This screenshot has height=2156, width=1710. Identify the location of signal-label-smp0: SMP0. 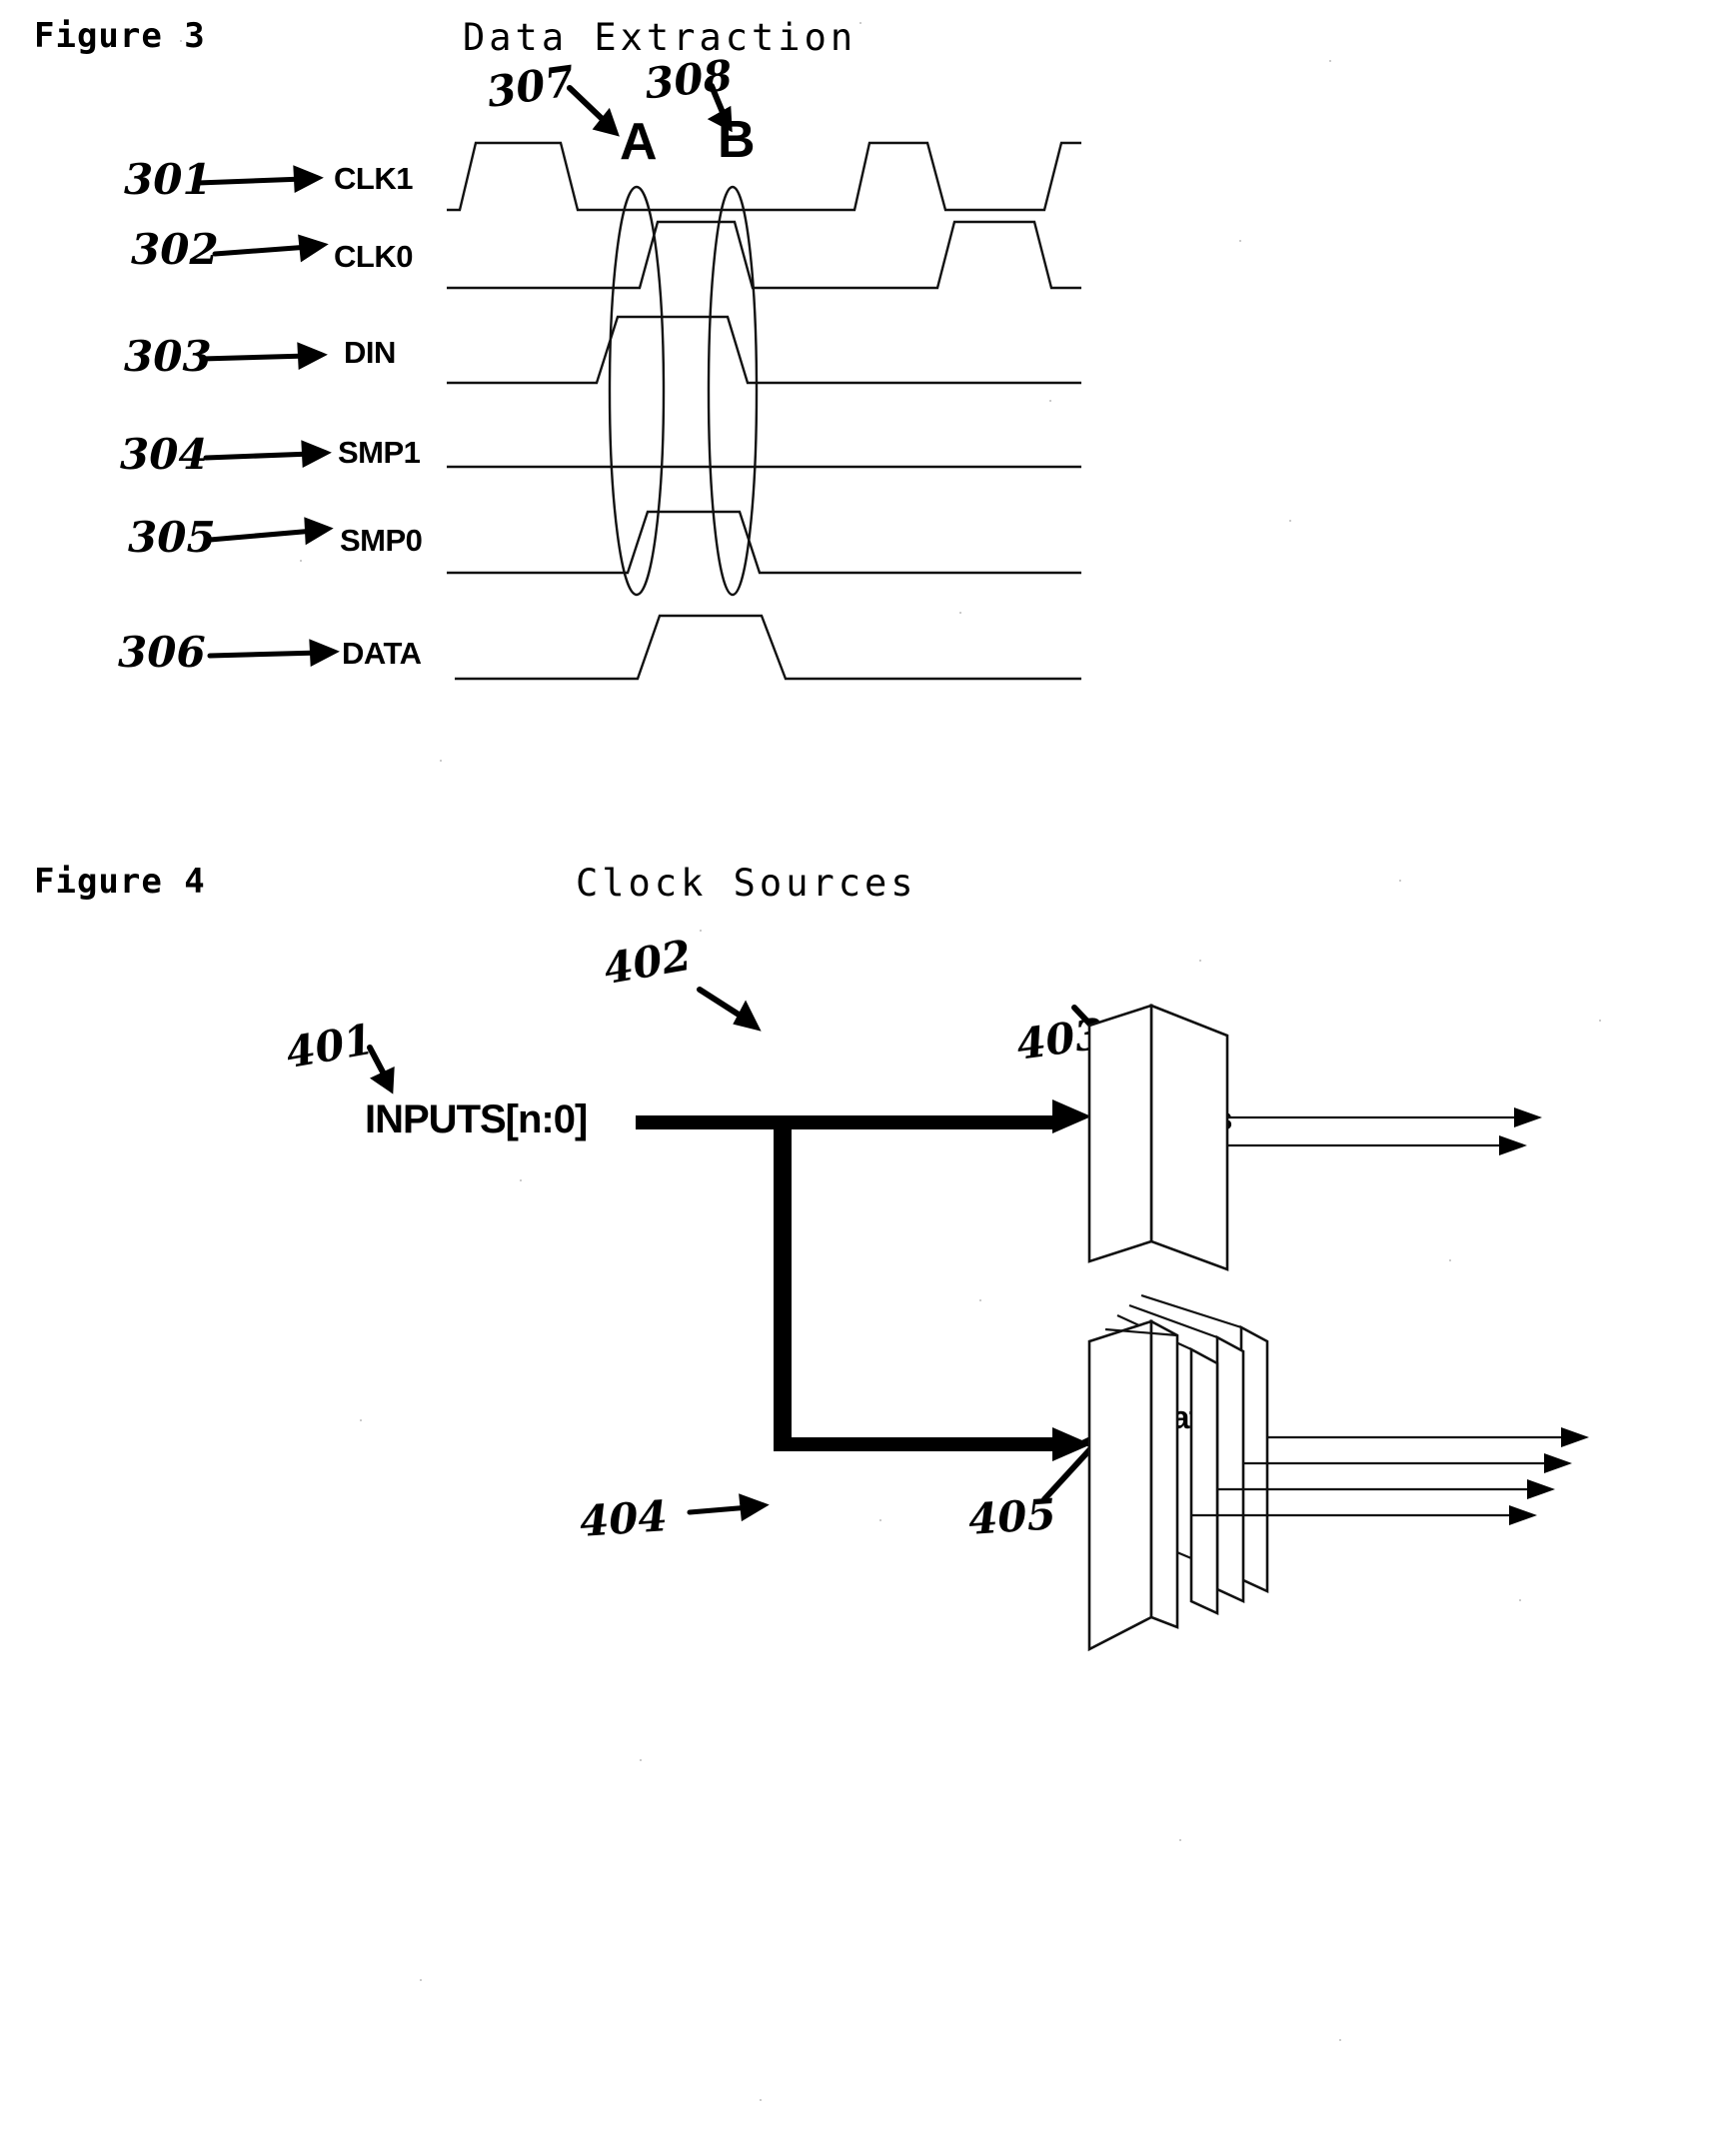
(381, 540).